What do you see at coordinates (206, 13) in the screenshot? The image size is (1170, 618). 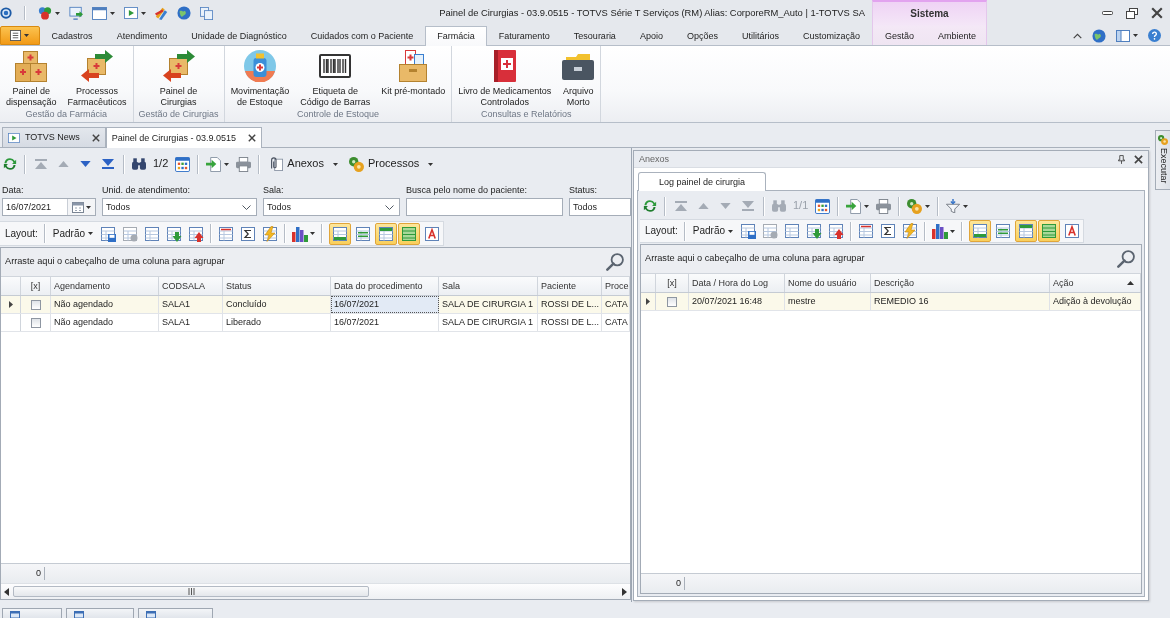 I see `copy-icon` at bounding box center [206, 13].